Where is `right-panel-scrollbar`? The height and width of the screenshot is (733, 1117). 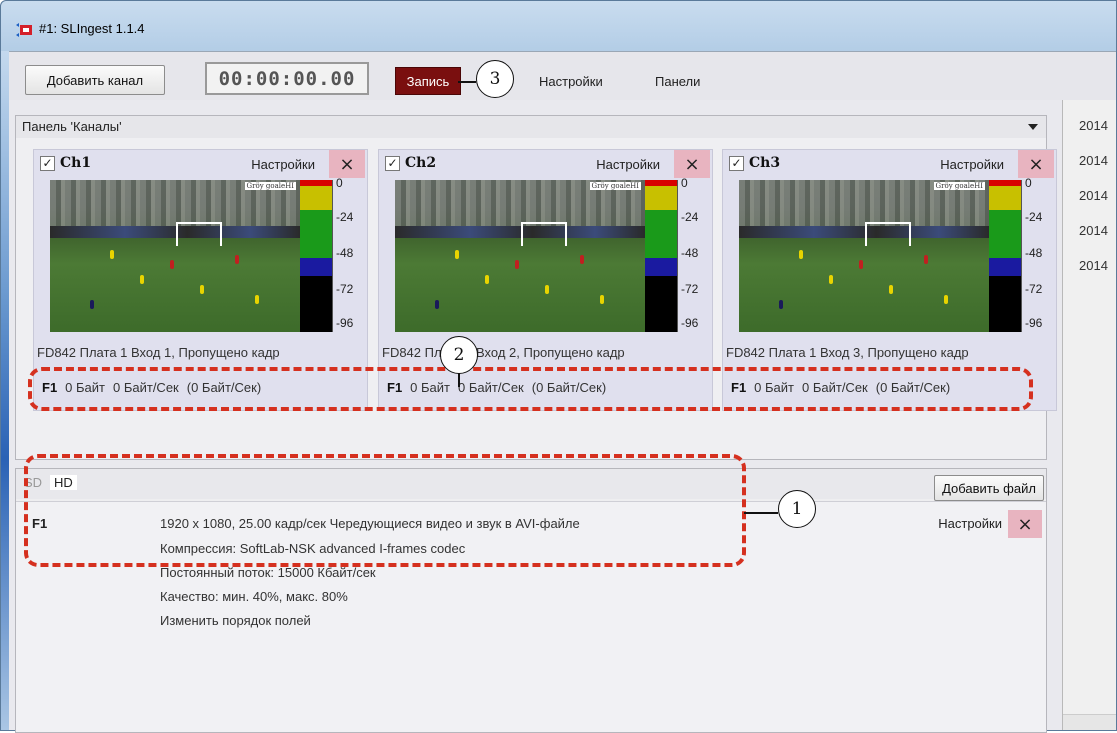 right-panel-scrollbar is located at coordinates (1089, 722).